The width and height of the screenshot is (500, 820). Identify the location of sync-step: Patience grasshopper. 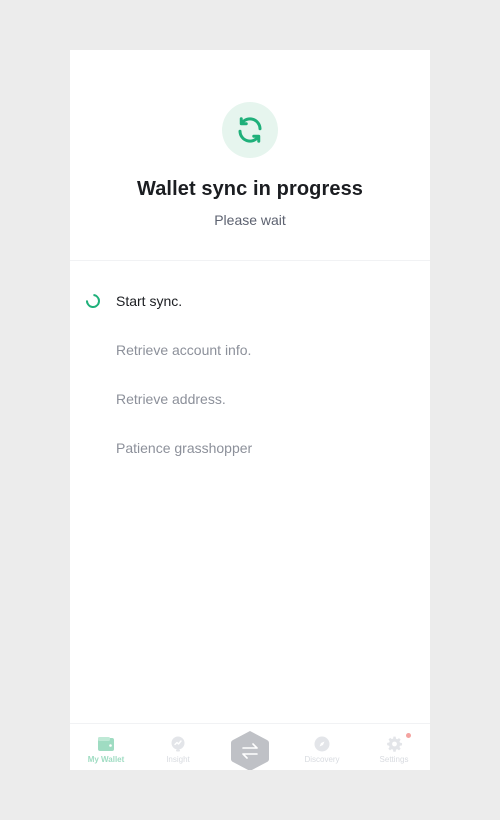
(250, 447).